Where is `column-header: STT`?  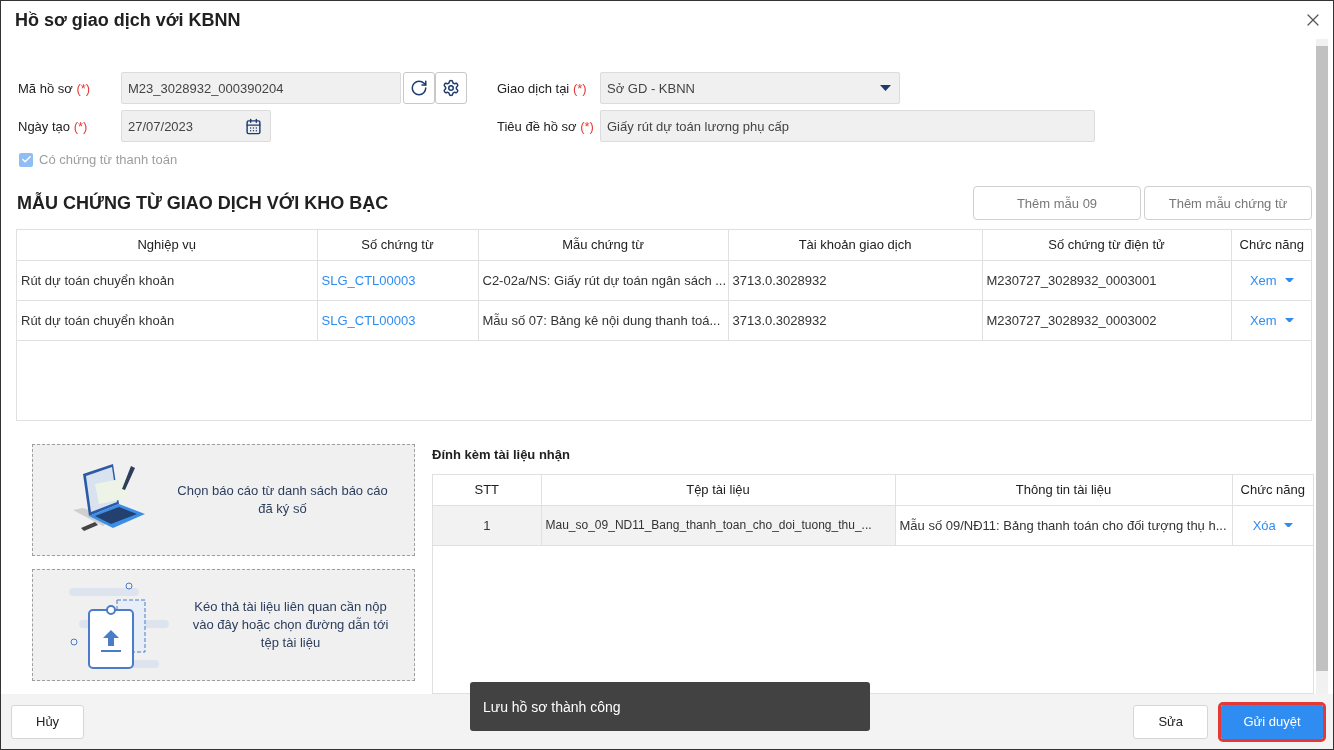
column-header: STT is located at coordinates (487, 490).